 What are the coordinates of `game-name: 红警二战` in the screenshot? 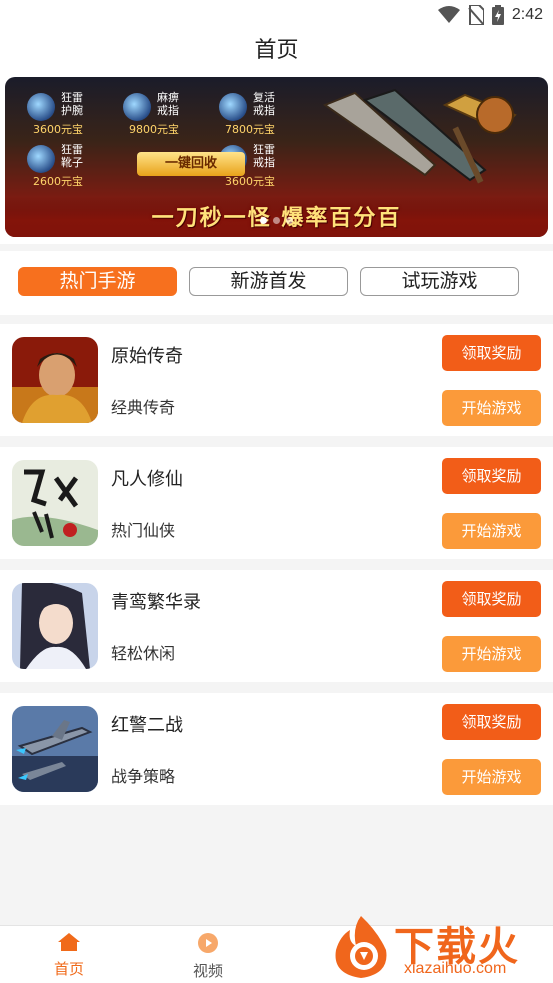 It's located at (147, 725).